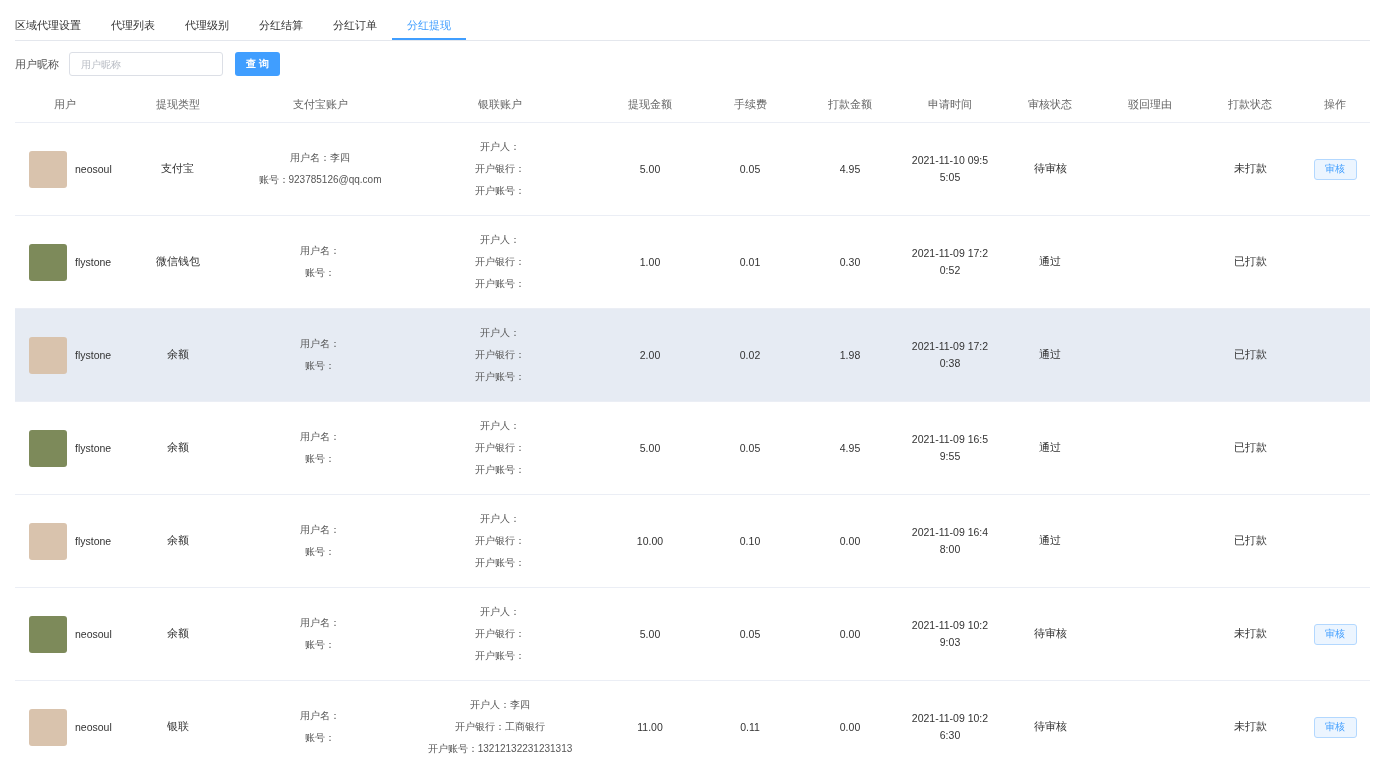 This screenshot has height=771, width=1382. What do you see at coordinates (177, 727) in the screenshot?
I see `table-cell-text: 银联` at bounding box center [177, 727].